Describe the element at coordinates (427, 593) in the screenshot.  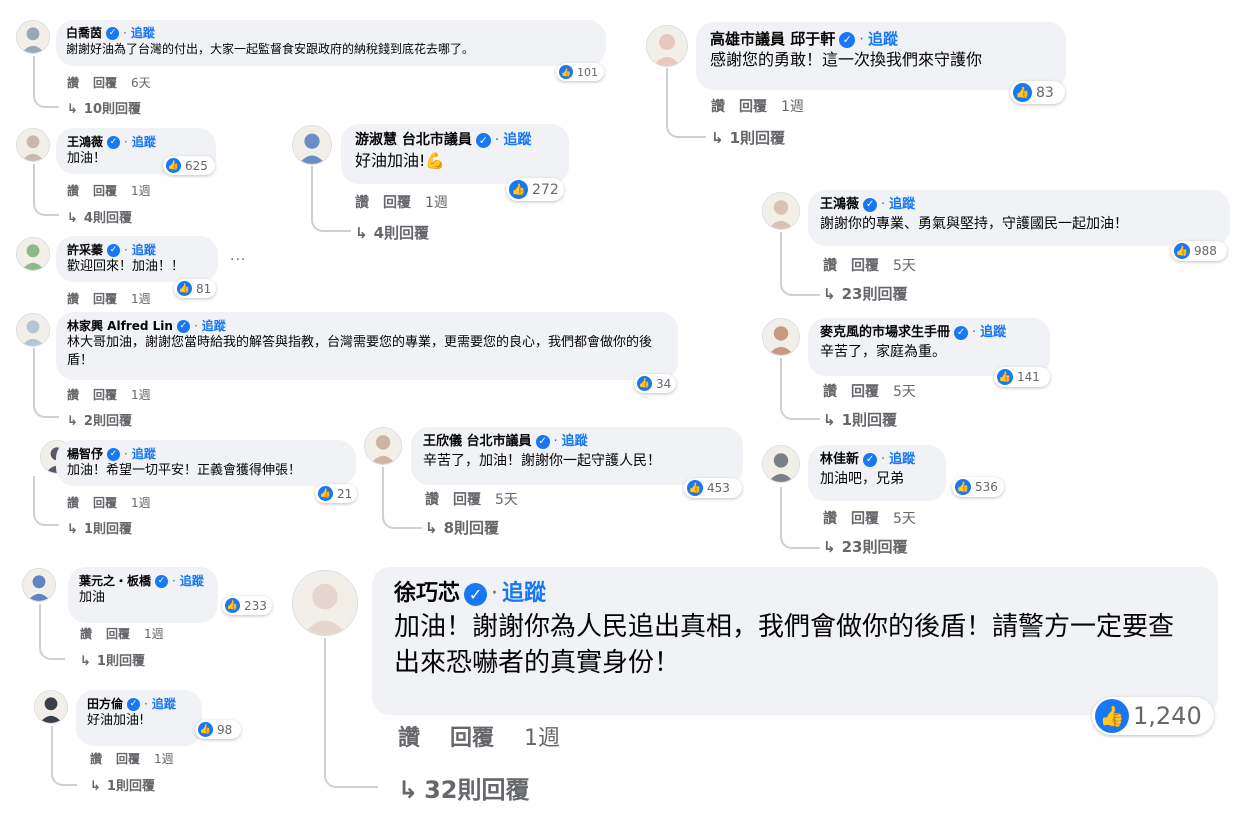
I see `author-name: 徐巧芯` at that location.